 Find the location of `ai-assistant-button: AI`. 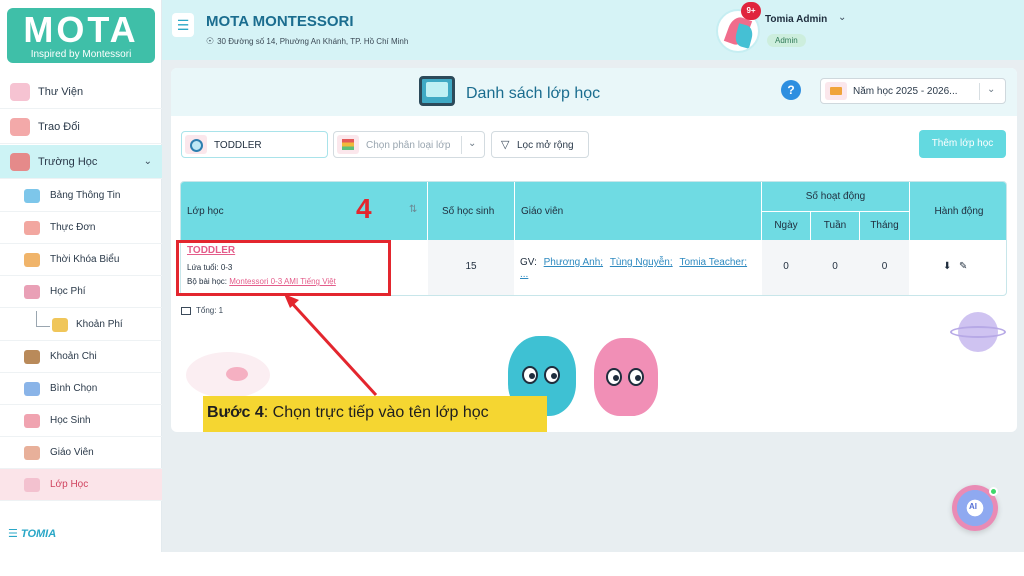

ai-assistant-button: AI is located at coordinates (975, 508).